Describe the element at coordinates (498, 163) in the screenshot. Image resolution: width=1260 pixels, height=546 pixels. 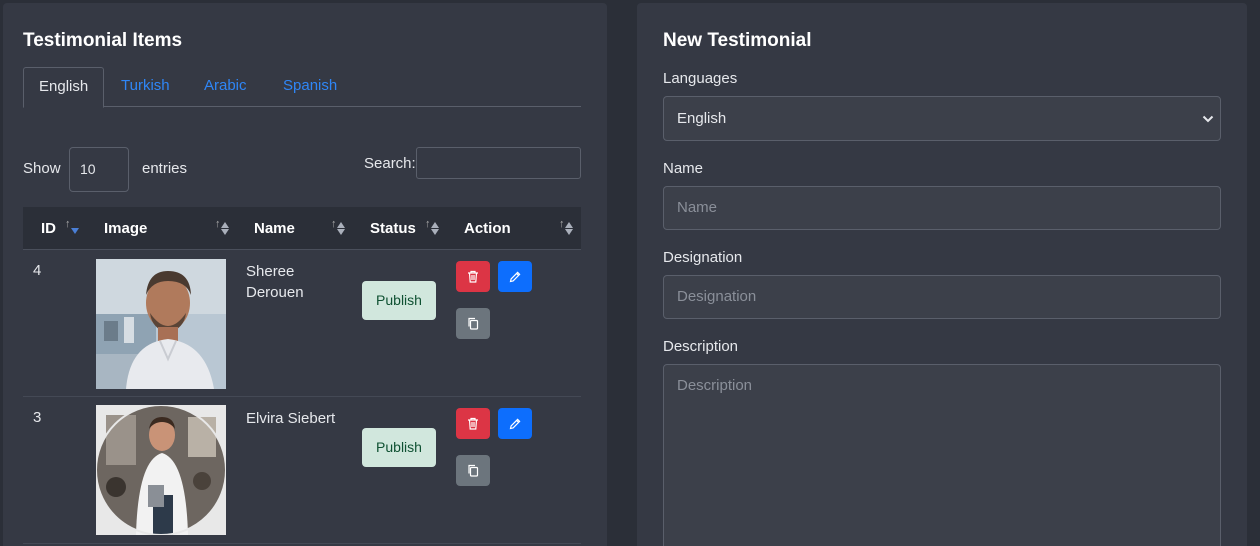
I see `search-input` at that location.